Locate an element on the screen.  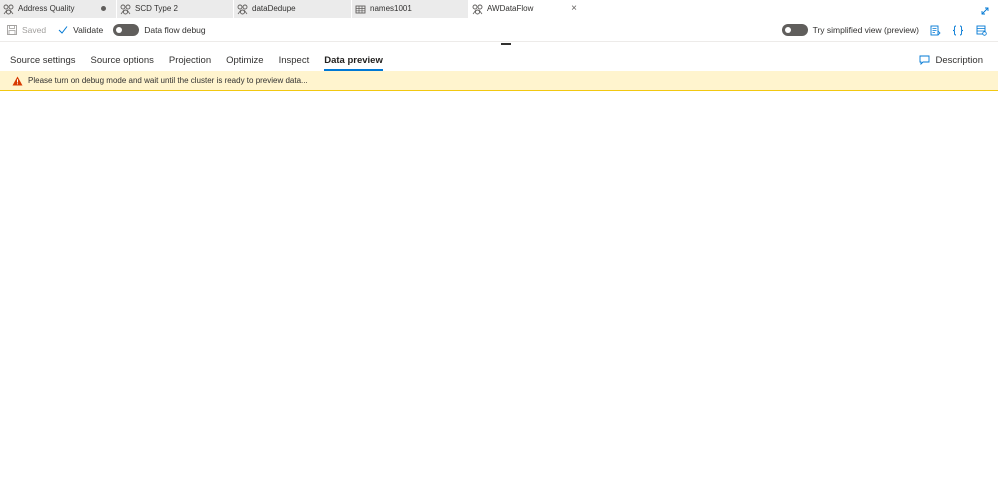
tab-label: AWDataFlow is located at coordinates (510, 8).